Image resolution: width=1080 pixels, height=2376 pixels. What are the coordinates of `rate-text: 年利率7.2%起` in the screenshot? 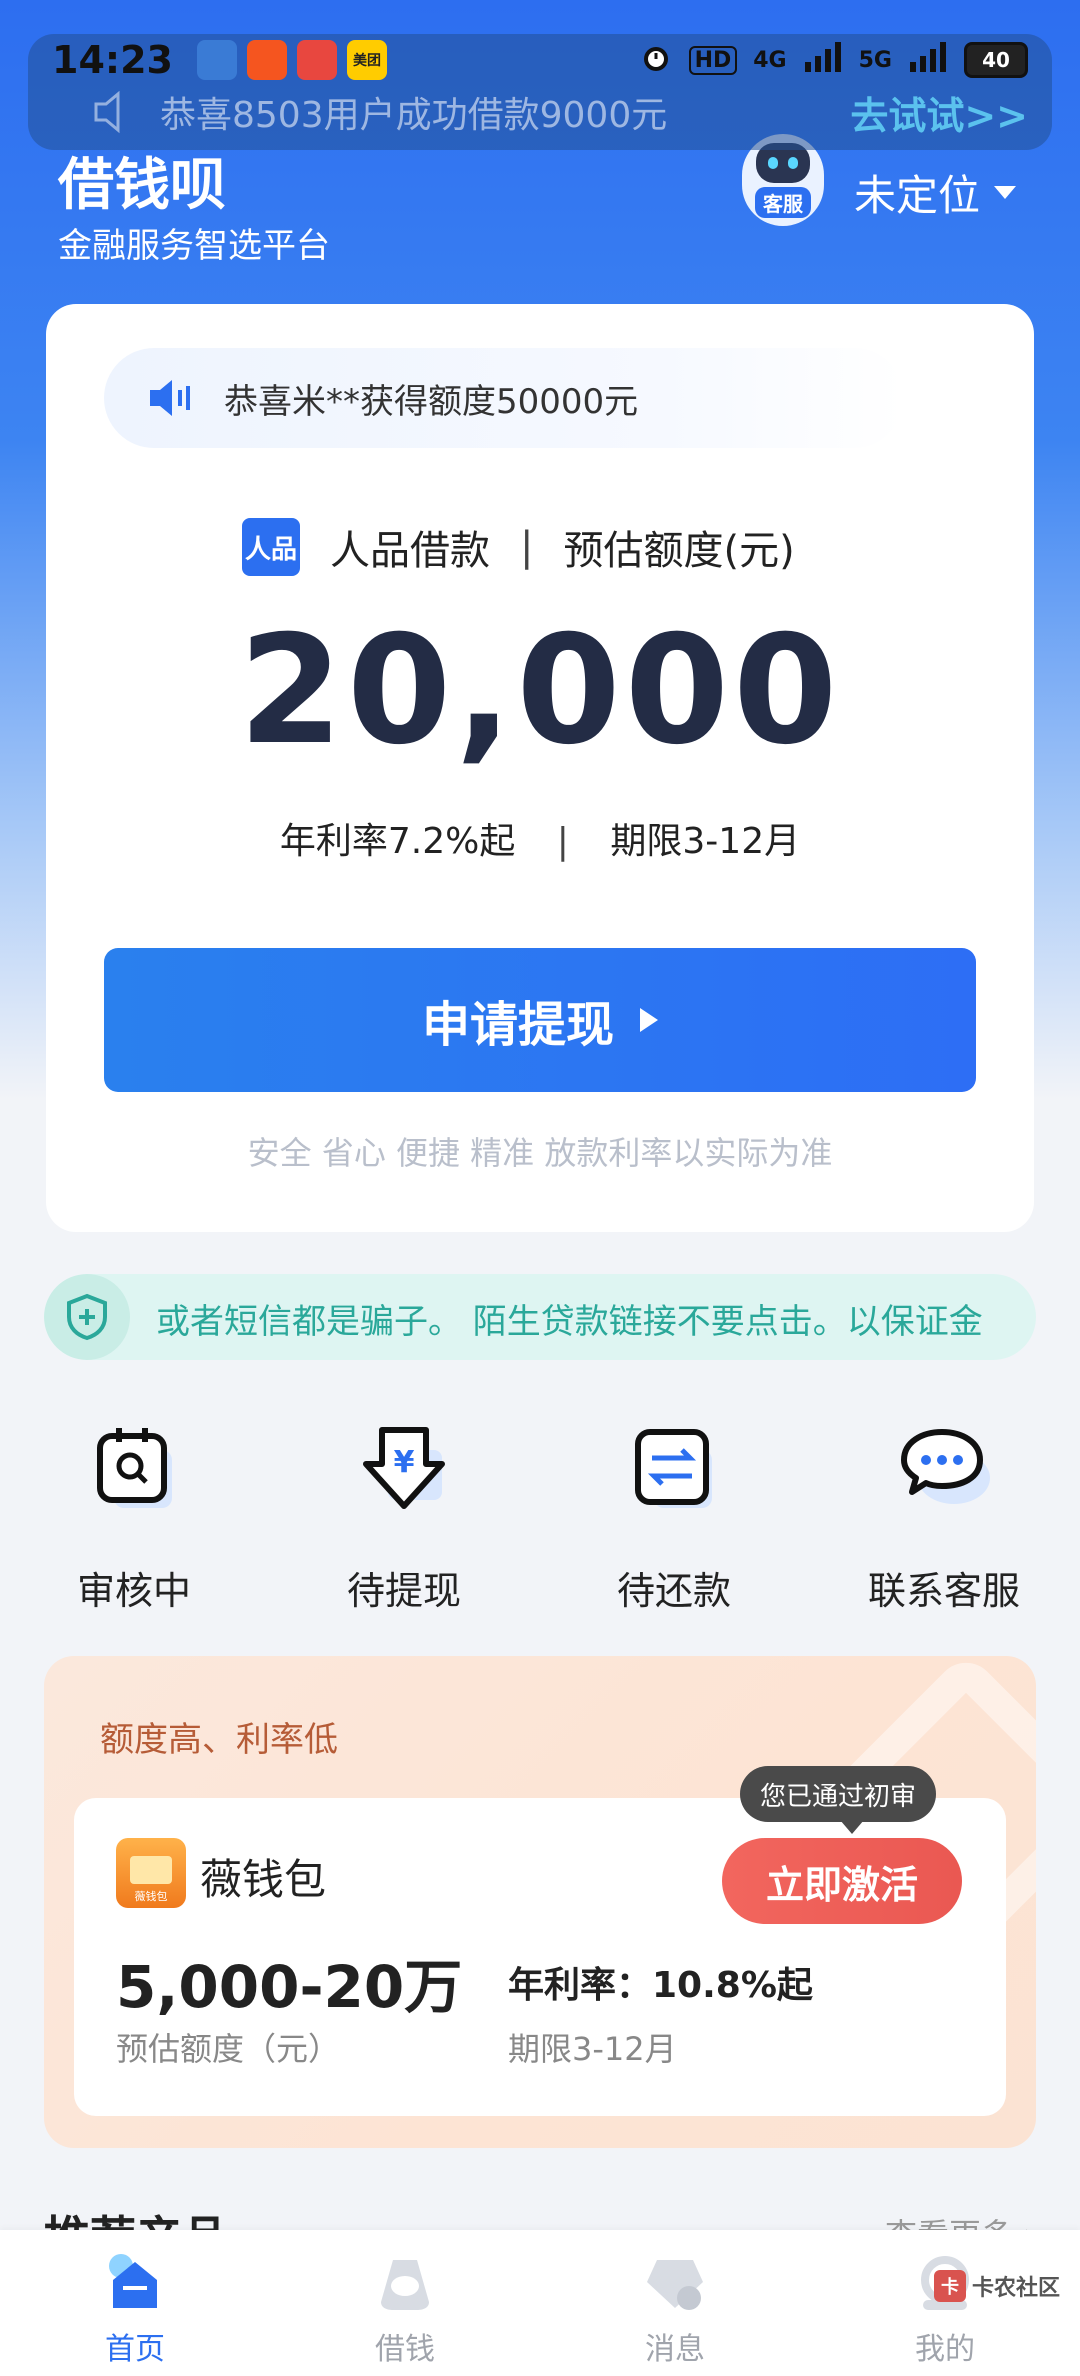 It's located at (397, 841).